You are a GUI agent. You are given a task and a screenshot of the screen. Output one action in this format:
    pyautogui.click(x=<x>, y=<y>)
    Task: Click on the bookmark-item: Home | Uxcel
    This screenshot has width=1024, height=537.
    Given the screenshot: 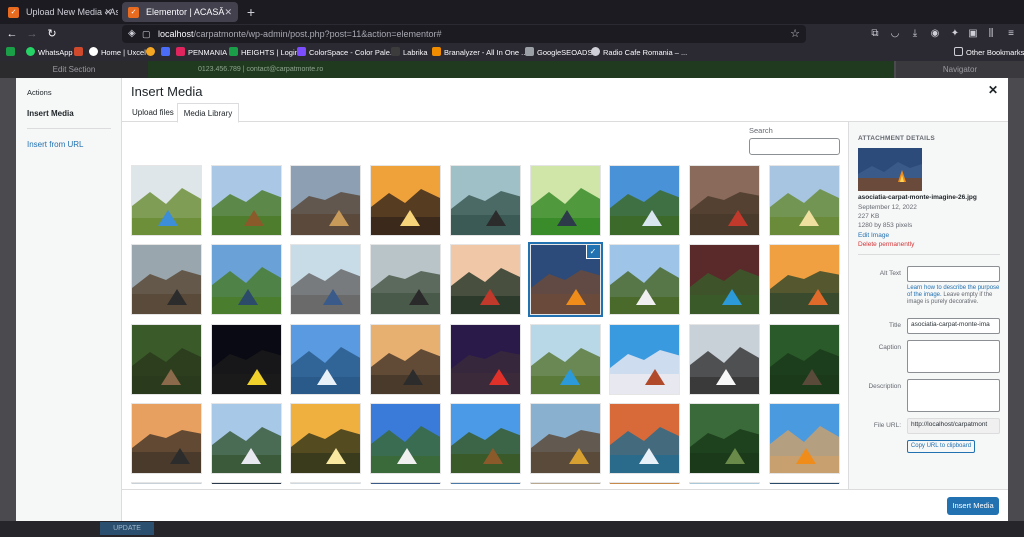 What is the action you would take?
    pyautogui.click(x=117, y=52)
    